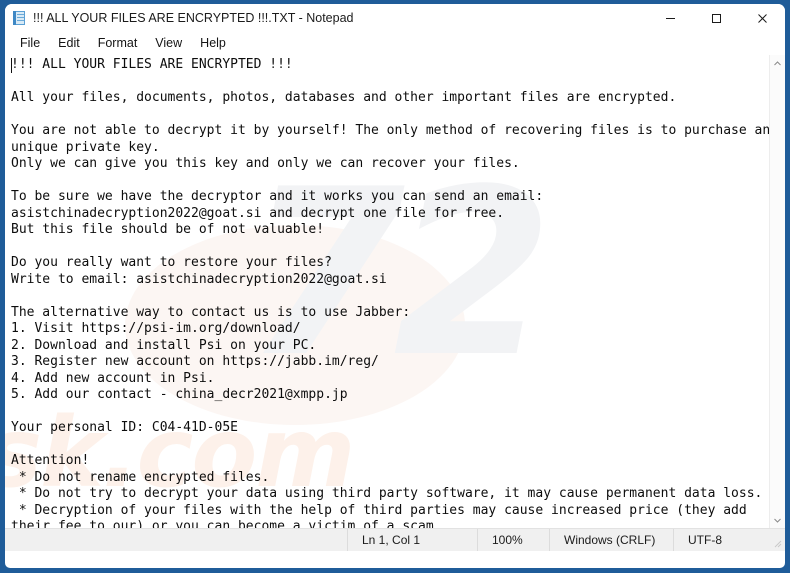  What do you see at coordinates (140, 477) in the screenshot?
I see `text-line: * Do not rename encrypted files.` at bounding box center [140, 477].